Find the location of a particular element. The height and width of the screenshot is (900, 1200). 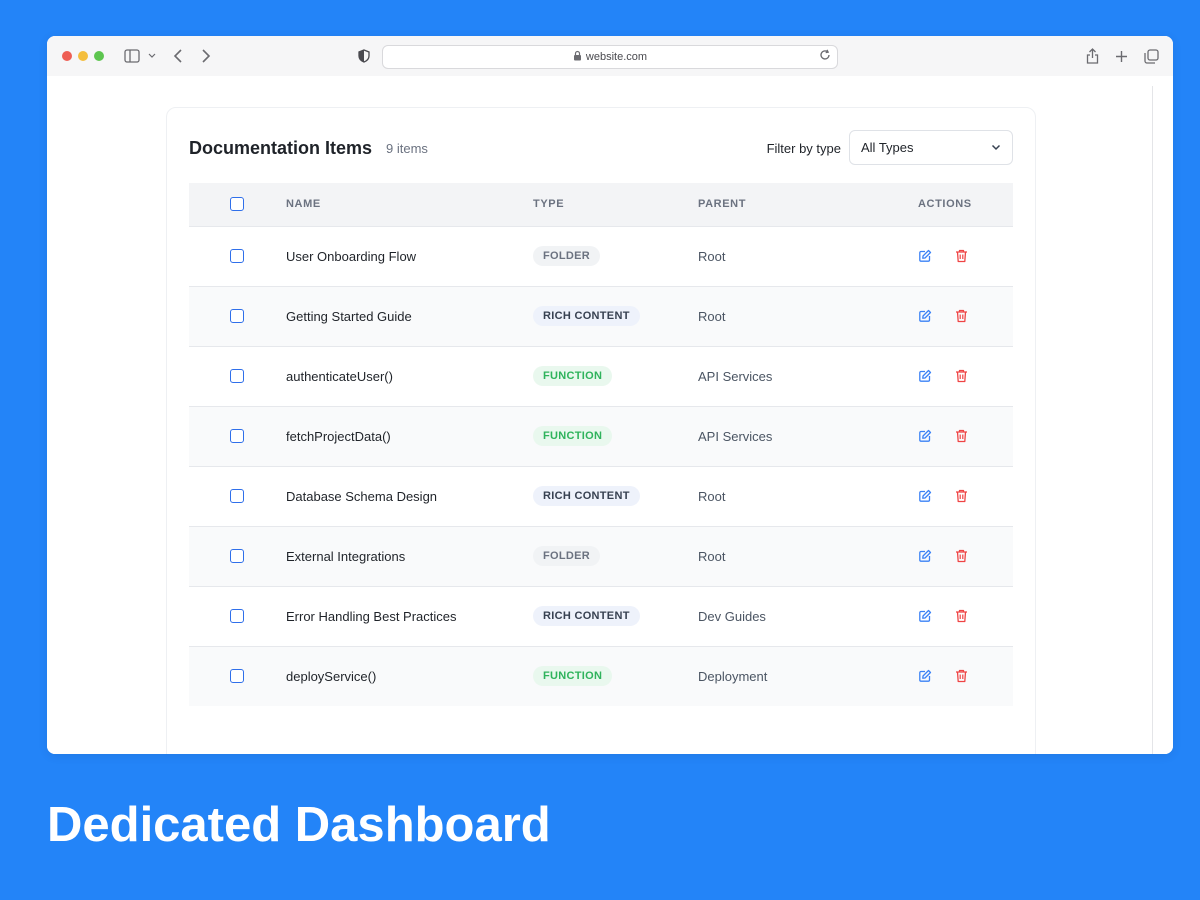

column-header-type: TYPE is located at coordinates (615, 204).